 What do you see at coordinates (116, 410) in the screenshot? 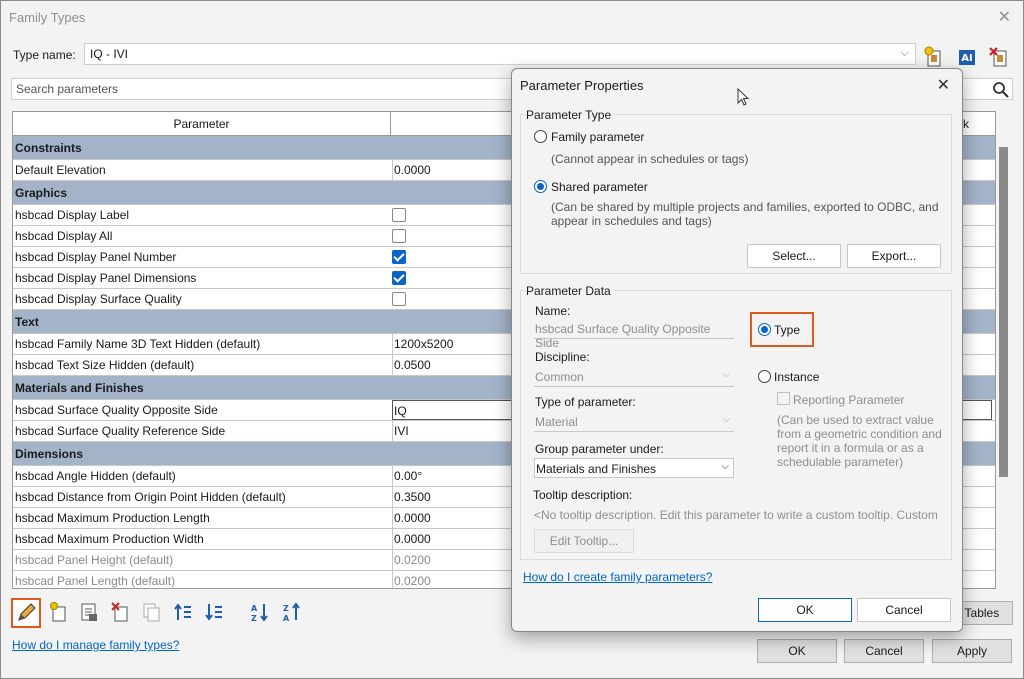
I see `parameter-name: hsbcad Surface Quality Opposite Side` at bounding box center [116, 410].